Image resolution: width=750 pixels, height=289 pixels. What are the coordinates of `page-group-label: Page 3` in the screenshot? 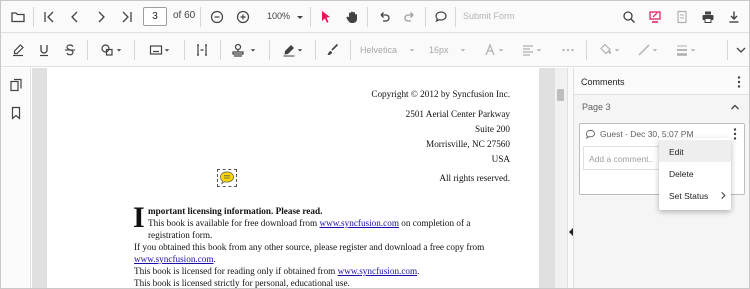 It's located at (596, 107).